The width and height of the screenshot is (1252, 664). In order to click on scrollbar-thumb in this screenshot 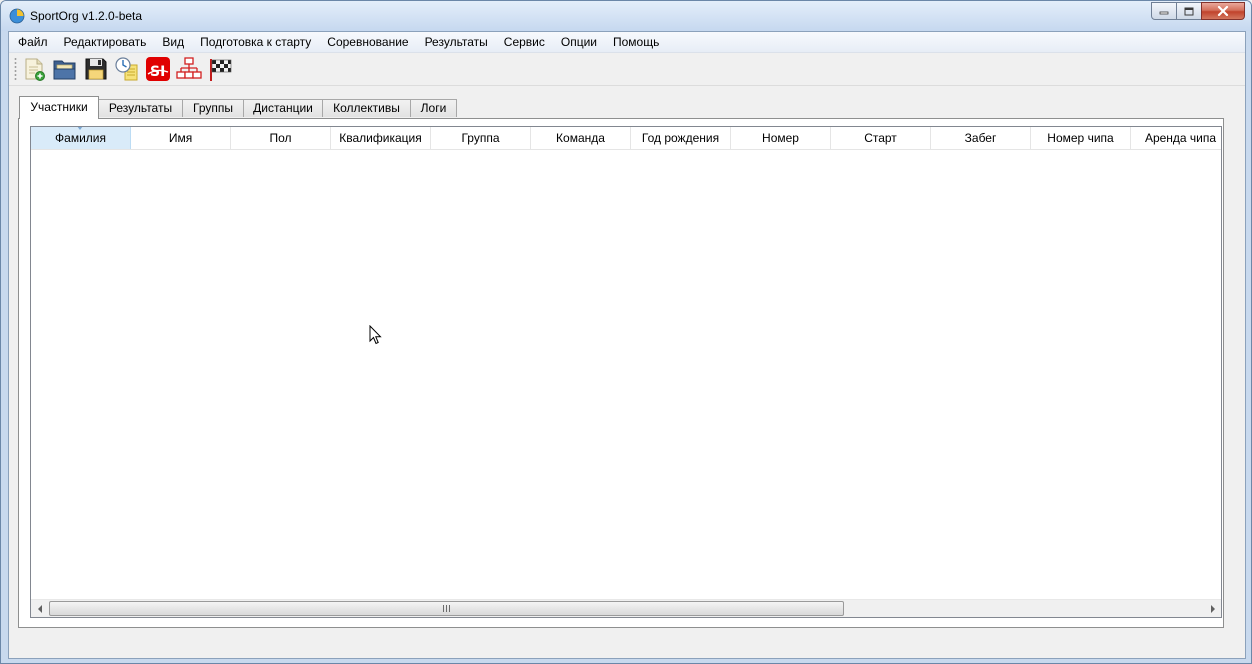, I will do `click(446, 608)`.